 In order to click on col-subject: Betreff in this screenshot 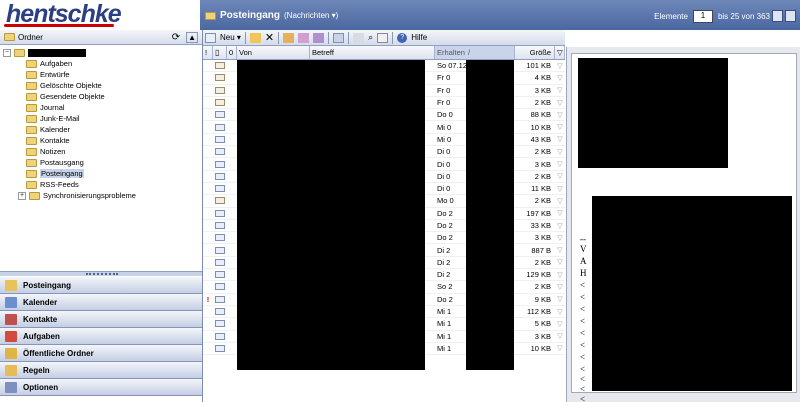, I will do `click(372, 52)`.